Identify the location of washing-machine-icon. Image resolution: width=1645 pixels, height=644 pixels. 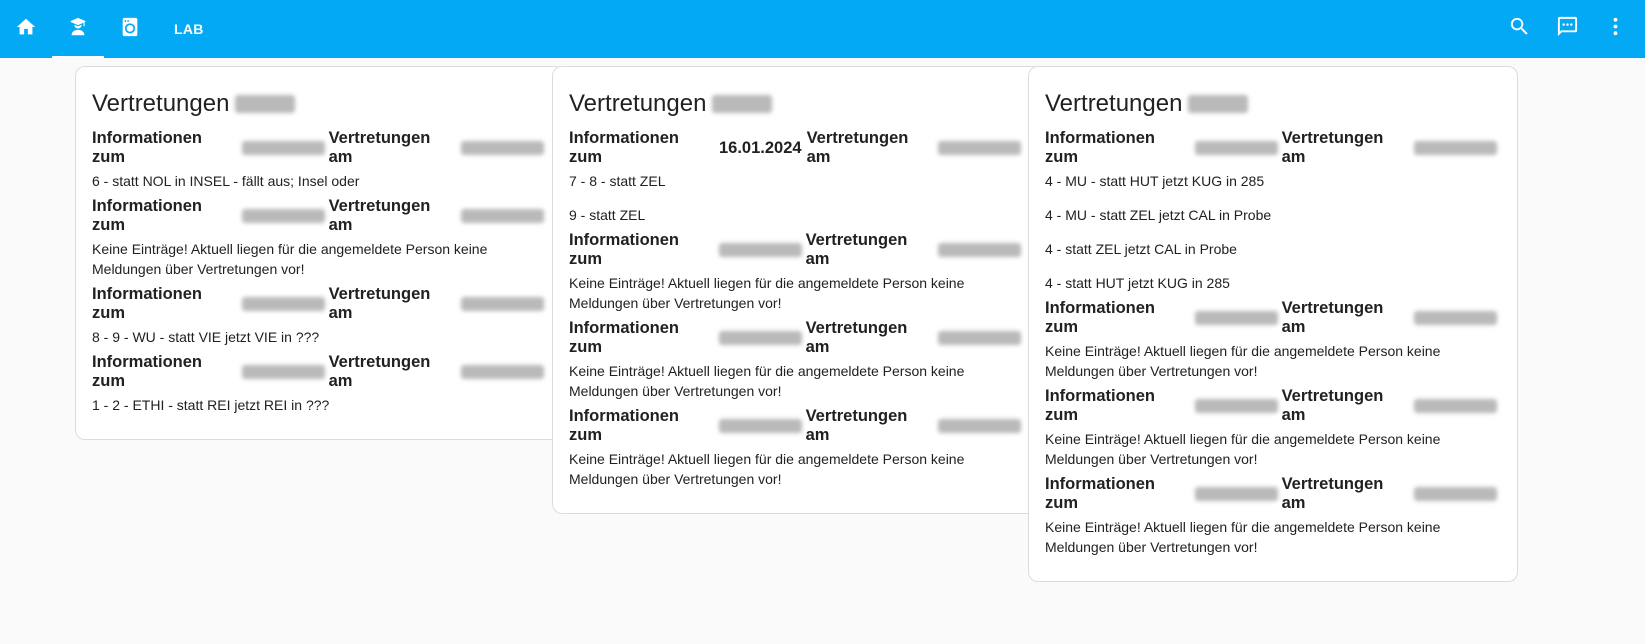
(130, 29).